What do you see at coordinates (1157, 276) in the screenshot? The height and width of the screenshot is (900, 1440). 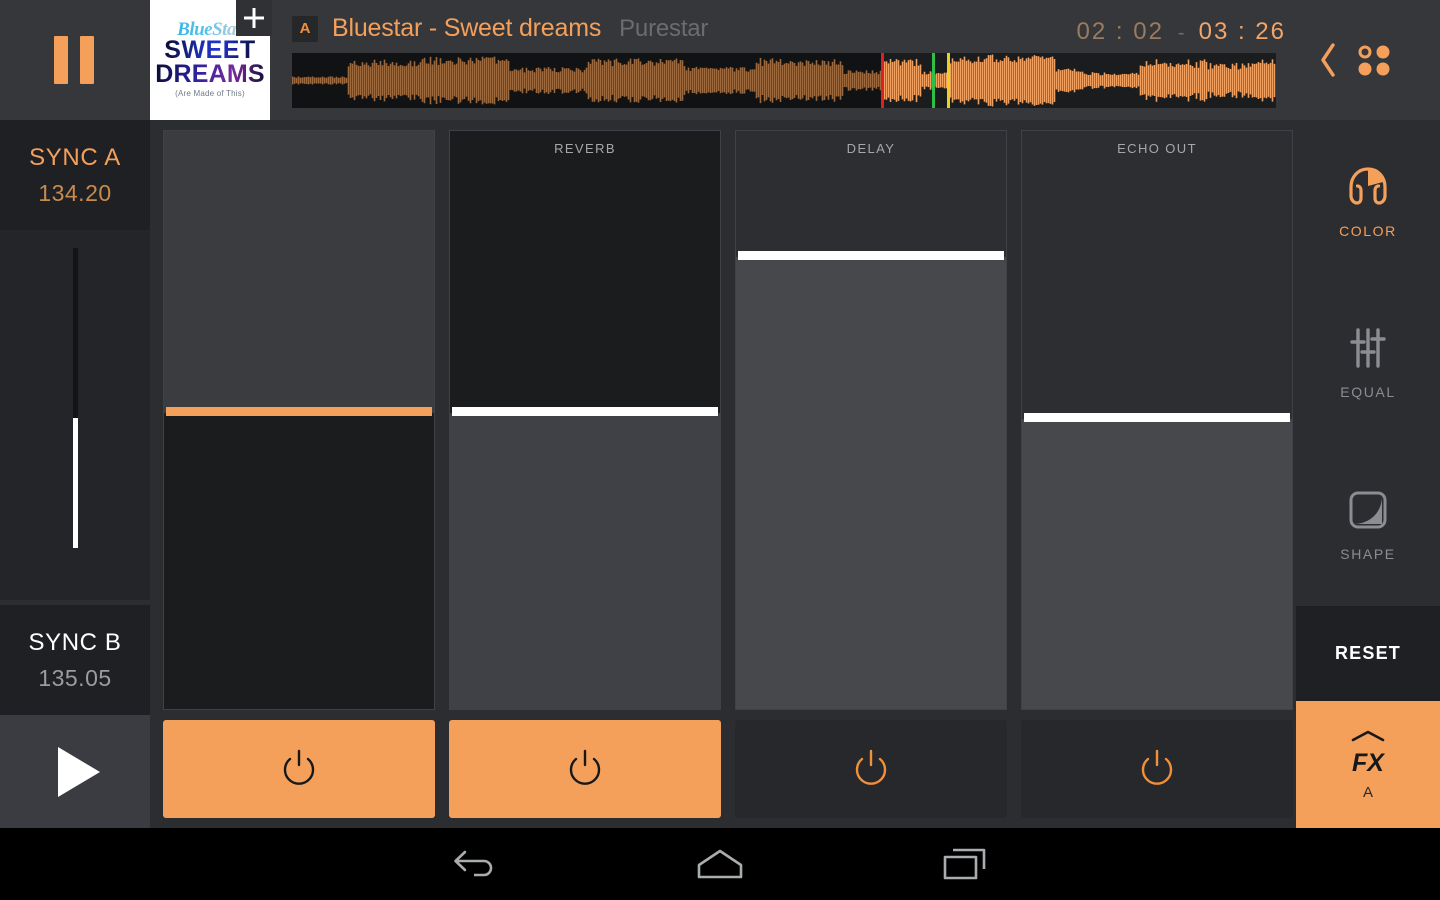 I see `slider-echo-out-upper-region` at bounding box center [1157, 276].